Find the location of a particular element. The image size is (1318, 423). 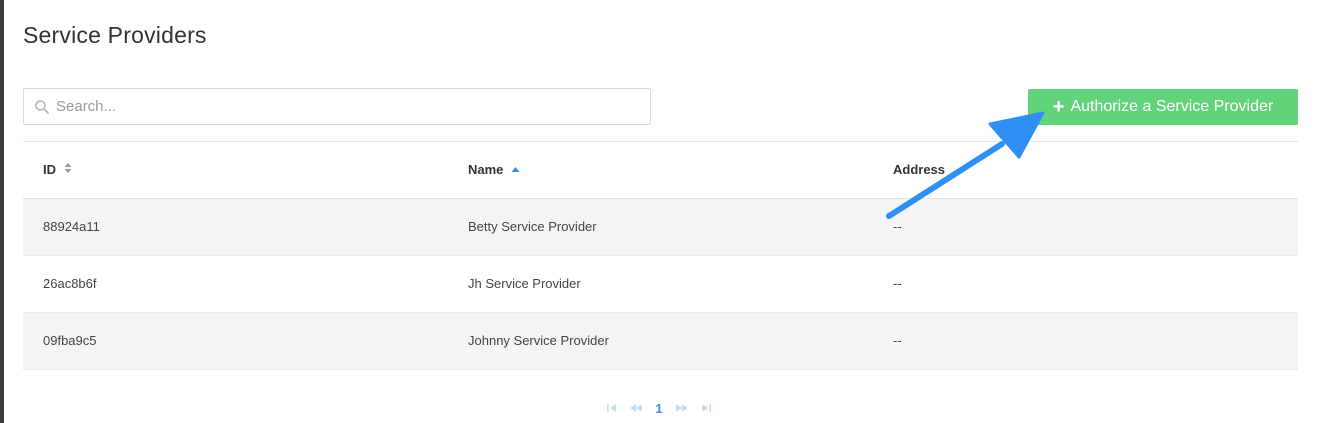

authorize-service-provider-button: + Authorize a Service Provider is located at coordinates (1163, 107).